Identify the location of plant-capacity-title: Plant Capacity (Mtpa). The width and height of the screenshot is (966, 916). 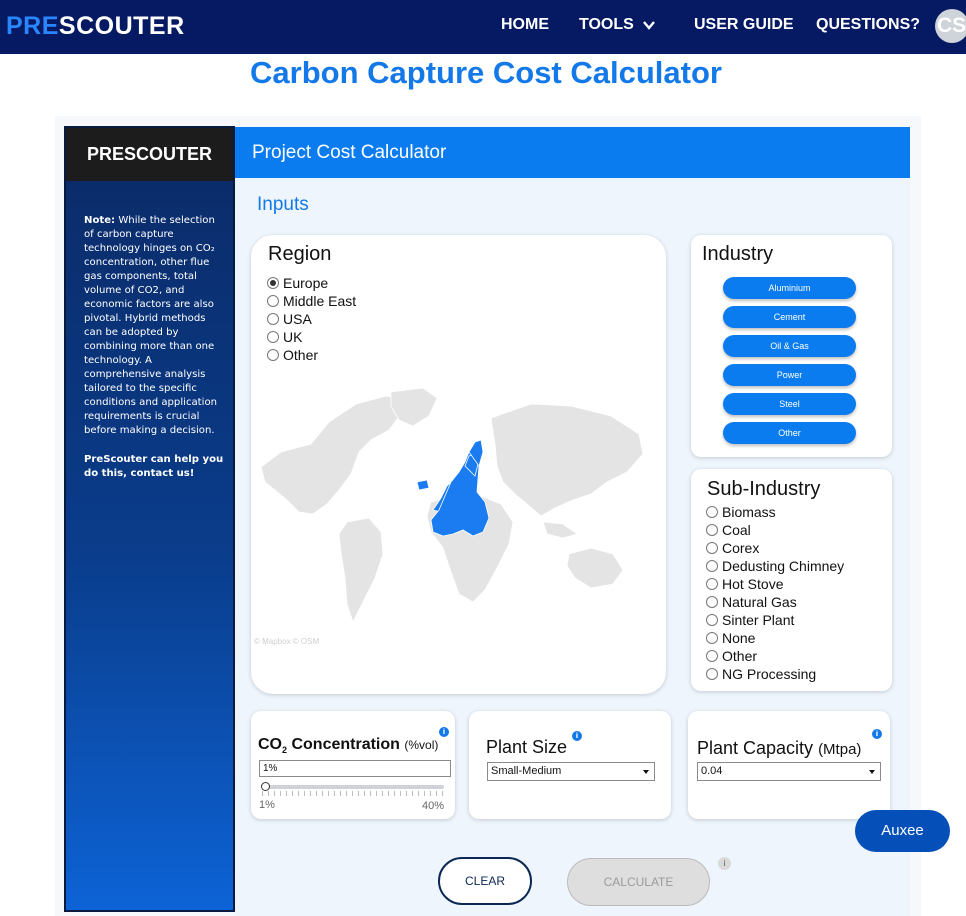
(779, 748).